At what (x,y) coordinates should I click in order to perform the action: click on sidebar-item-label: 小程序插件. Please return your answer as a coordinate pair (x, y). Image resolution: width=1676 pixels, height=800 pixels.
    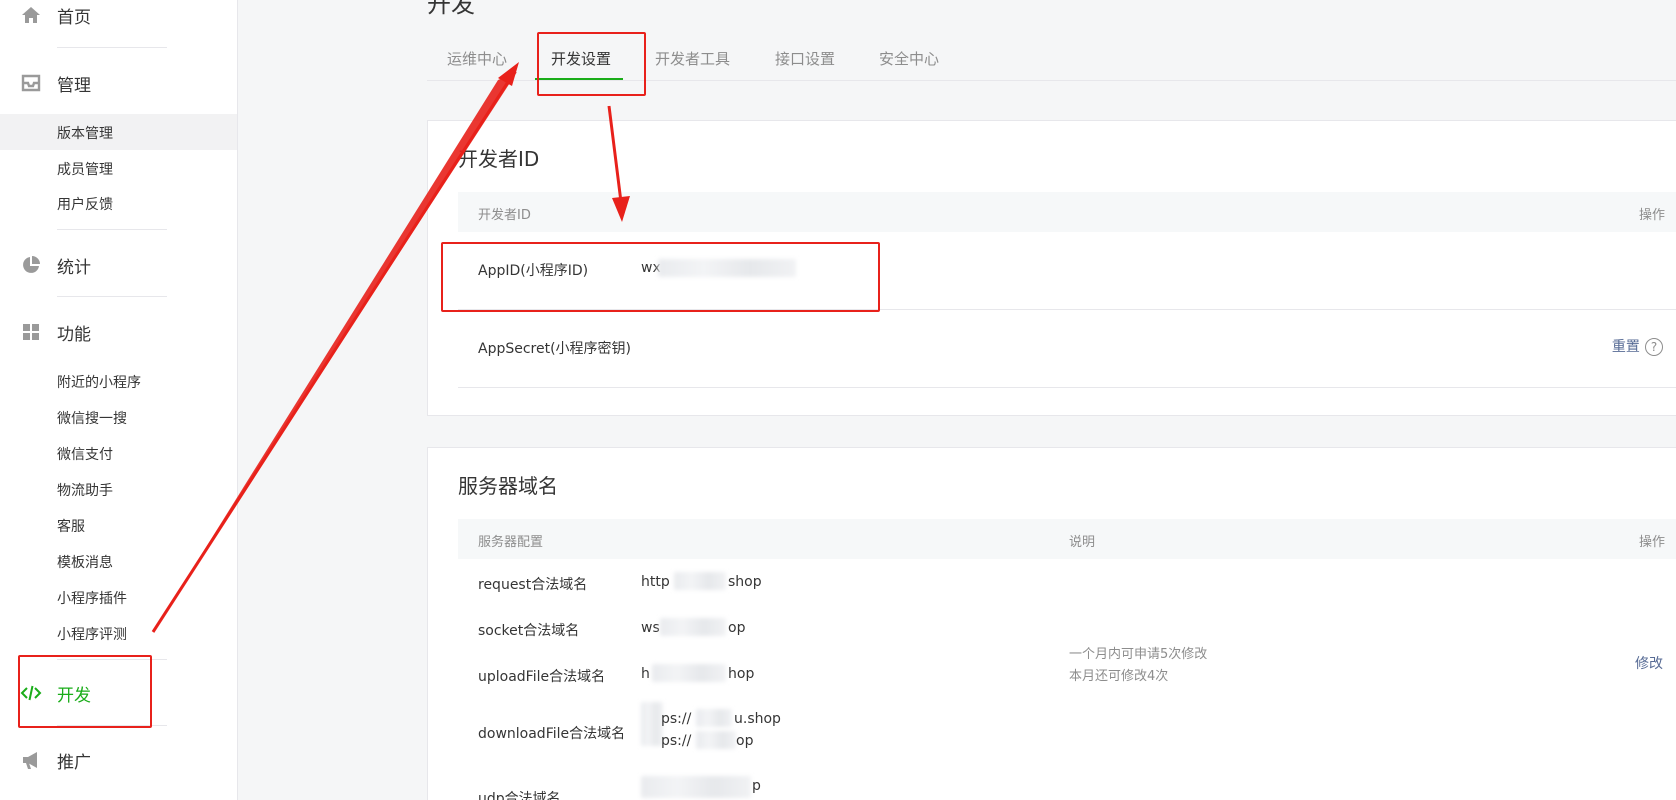
    Looking at the image, I should click on (92, 599).